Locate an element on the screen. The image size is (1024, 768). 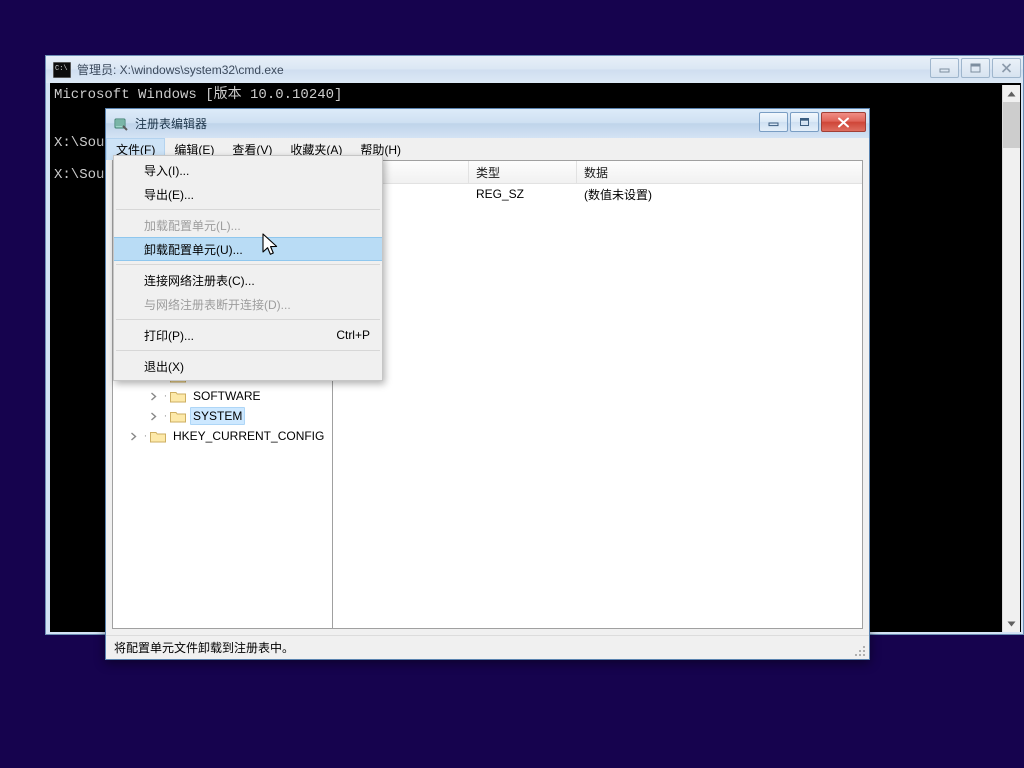
value-type-cell: REG_SZ is located at coordinates (500, 194).